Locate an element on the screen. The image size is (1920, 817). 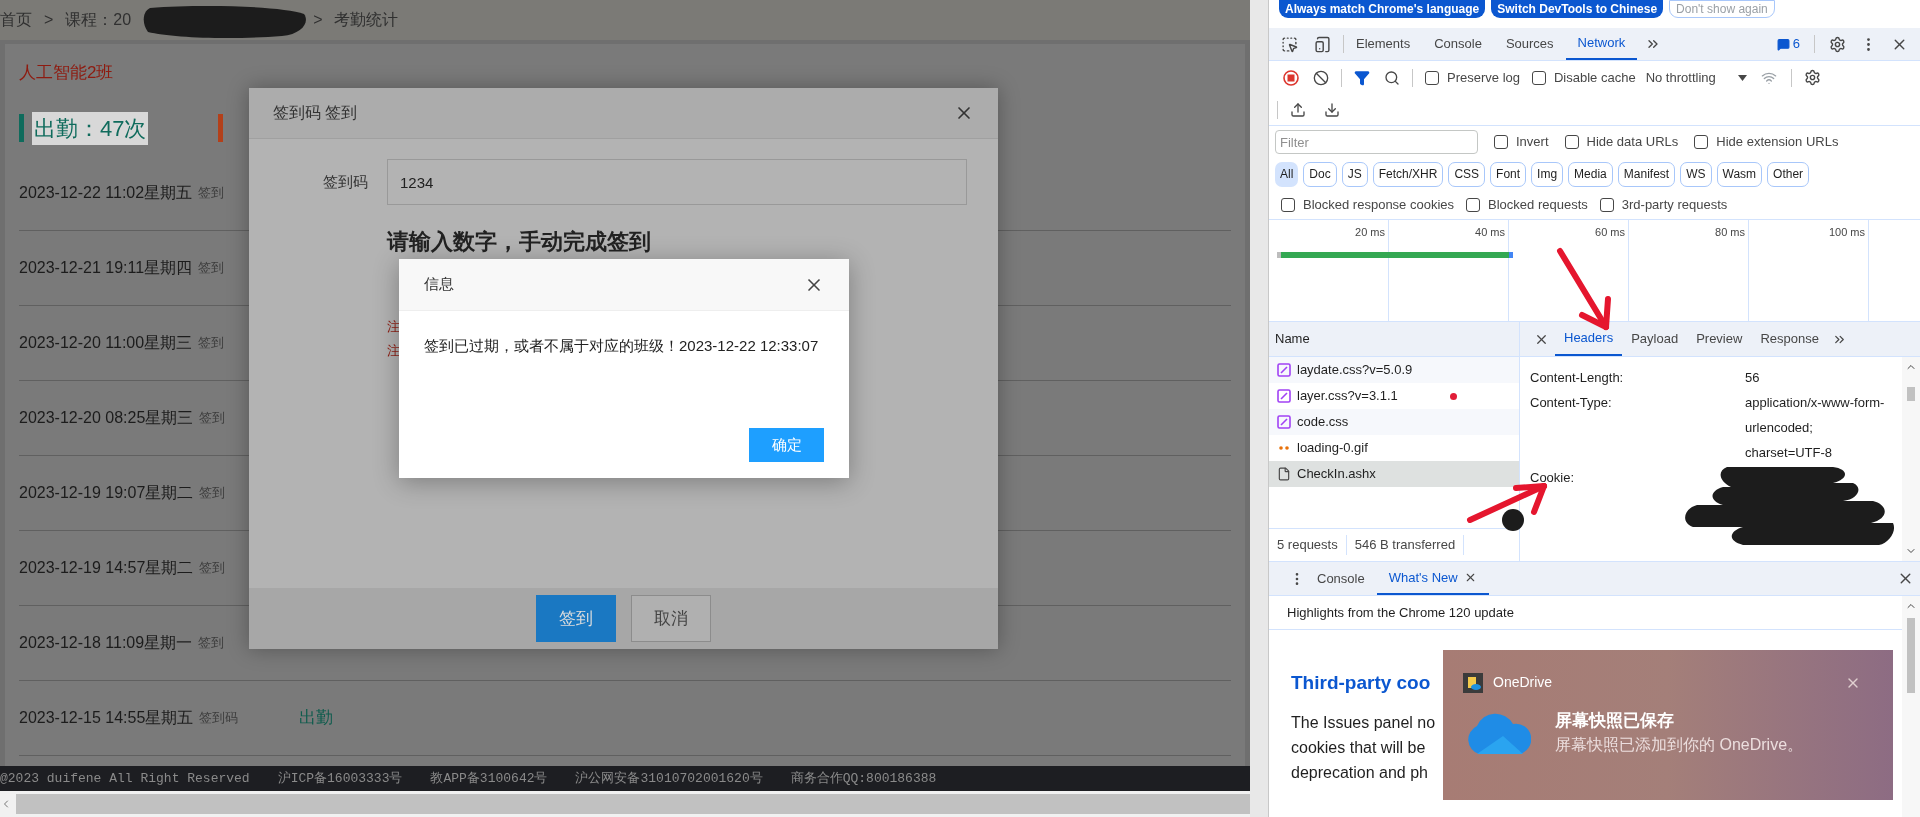
record-code: 签到码 is located at coordinates (219, 718).